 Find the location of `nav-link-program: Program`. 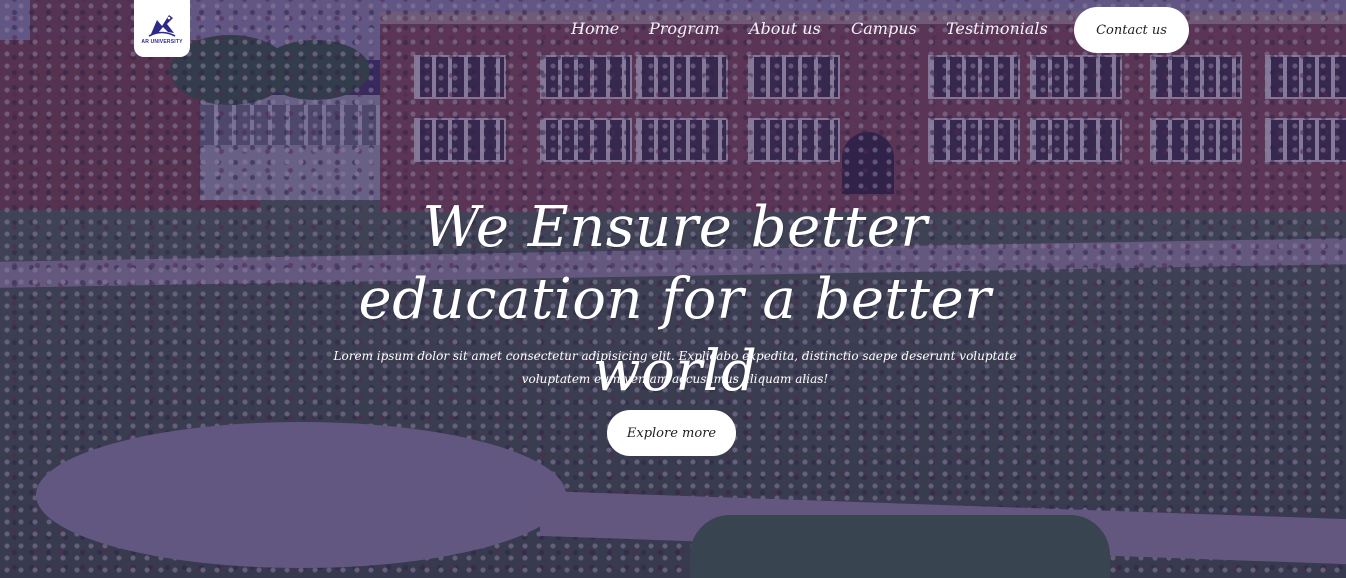

nav-link-program: Program is located at coordinates (684, 28).